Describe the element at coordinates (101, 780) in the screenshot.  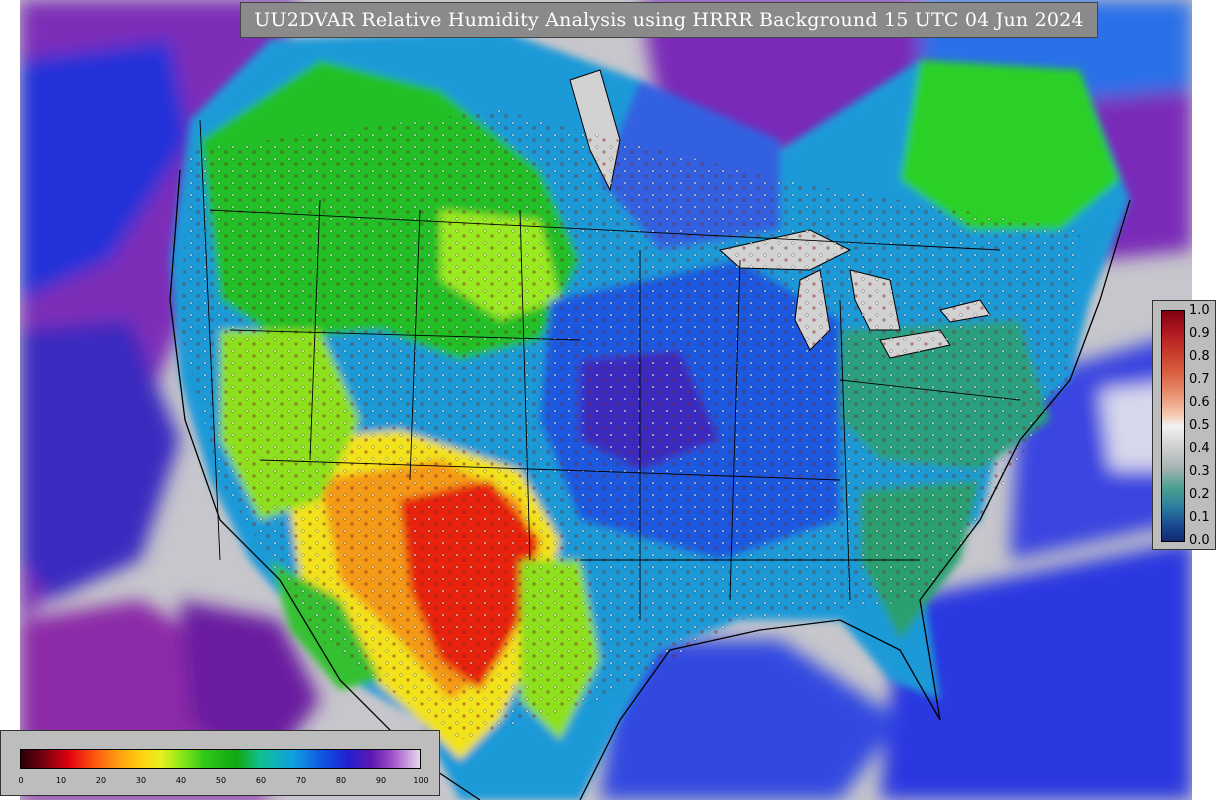
I see `rh-tick: 20` at that location.